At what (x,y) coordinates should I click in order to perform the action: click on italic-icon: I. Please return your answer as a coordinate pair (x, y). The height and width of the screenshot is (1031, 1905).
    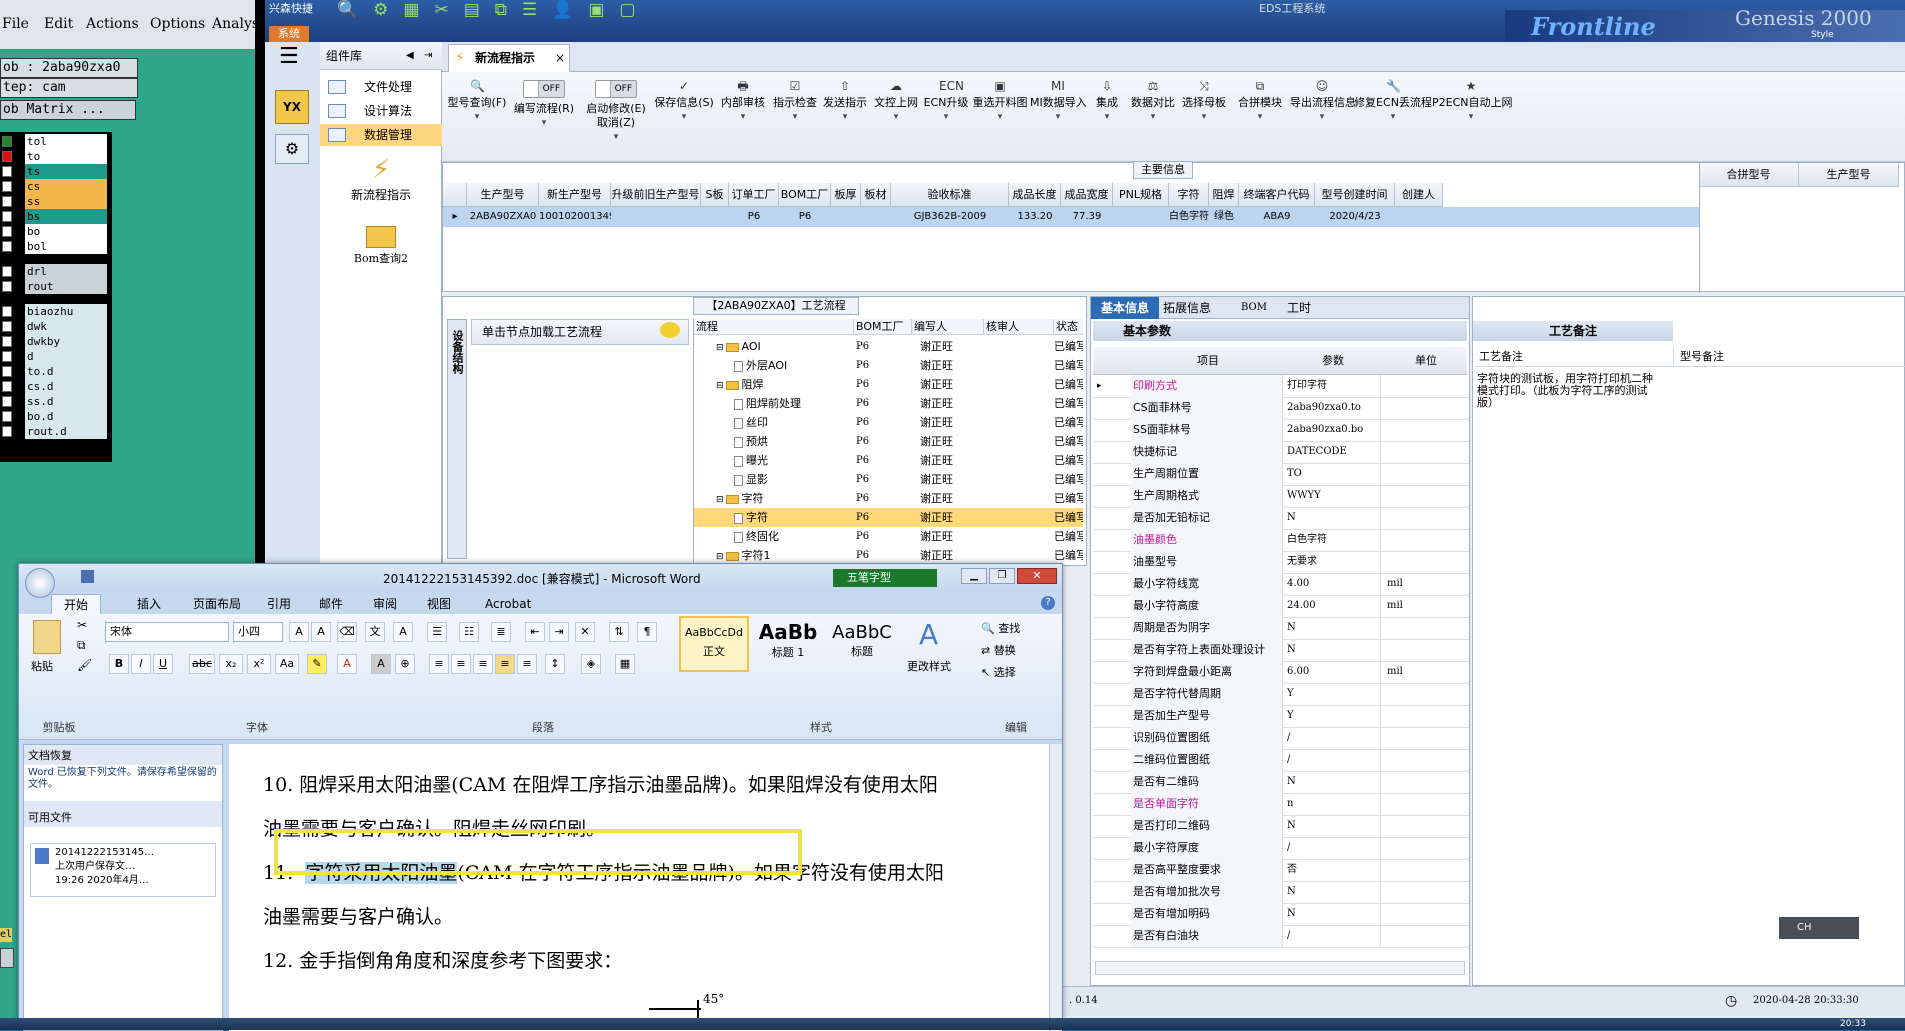
    Looking at the image, I should click on (141, 664).